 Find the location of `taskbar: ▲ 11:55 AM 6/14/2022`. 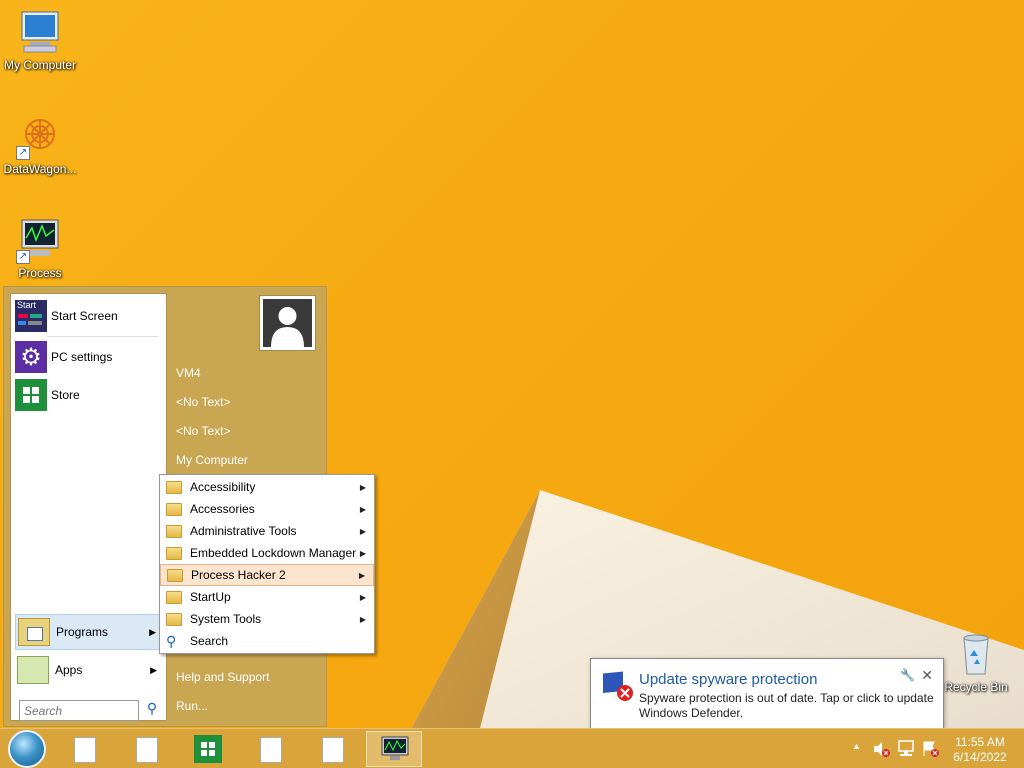

taskbar: ▲ 11:55 AM 6/14/2022 is located at coordinates (512, 748).